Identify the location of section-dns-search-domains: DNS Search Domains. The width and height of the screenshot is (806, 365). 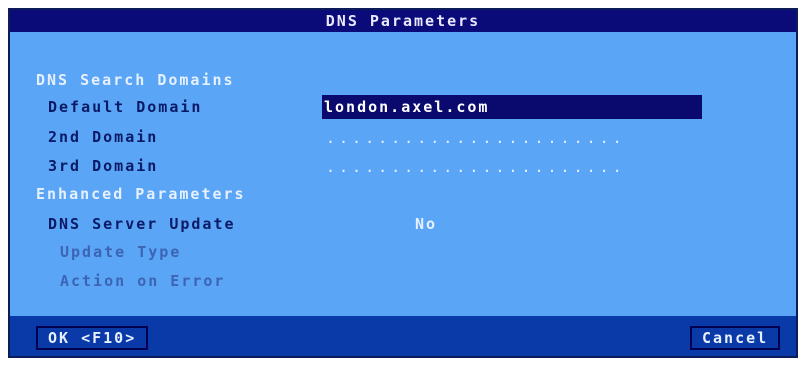
(135, 80).